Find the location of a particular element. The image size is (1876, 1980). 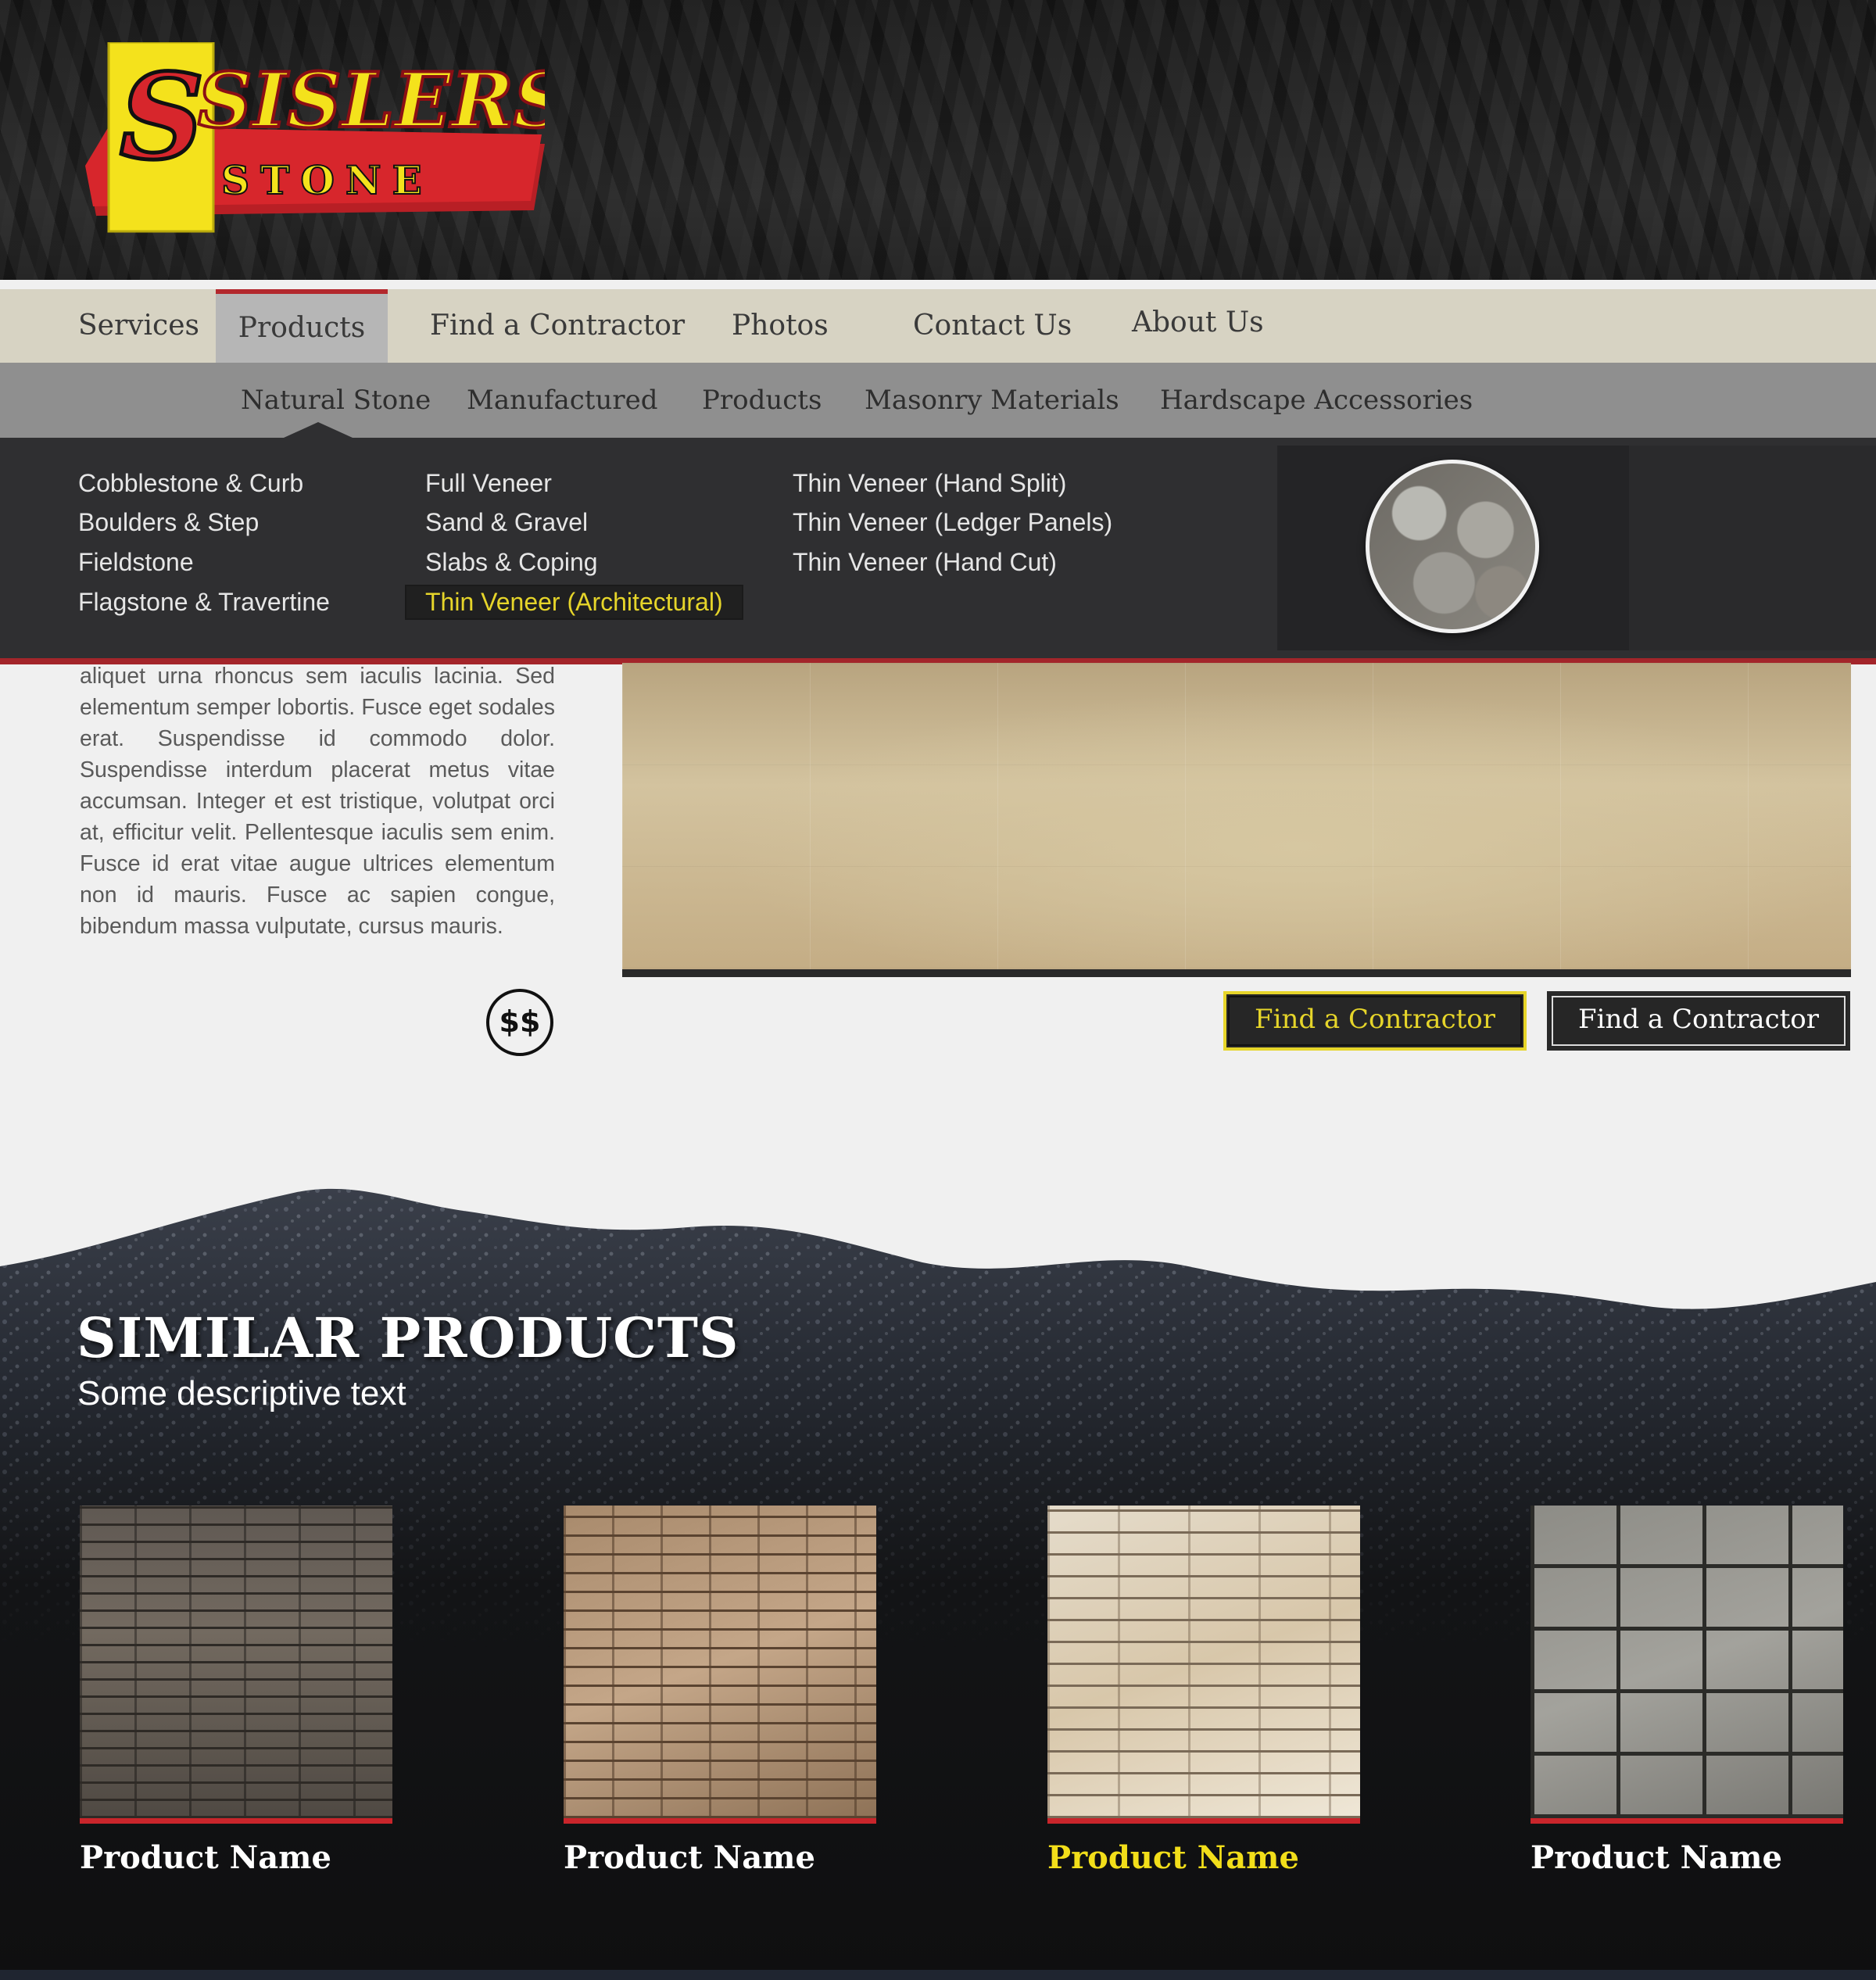

menu-item-thin-veneer-architectural: Thin Veneer (Architectural) is located at coordinates (574, 602).